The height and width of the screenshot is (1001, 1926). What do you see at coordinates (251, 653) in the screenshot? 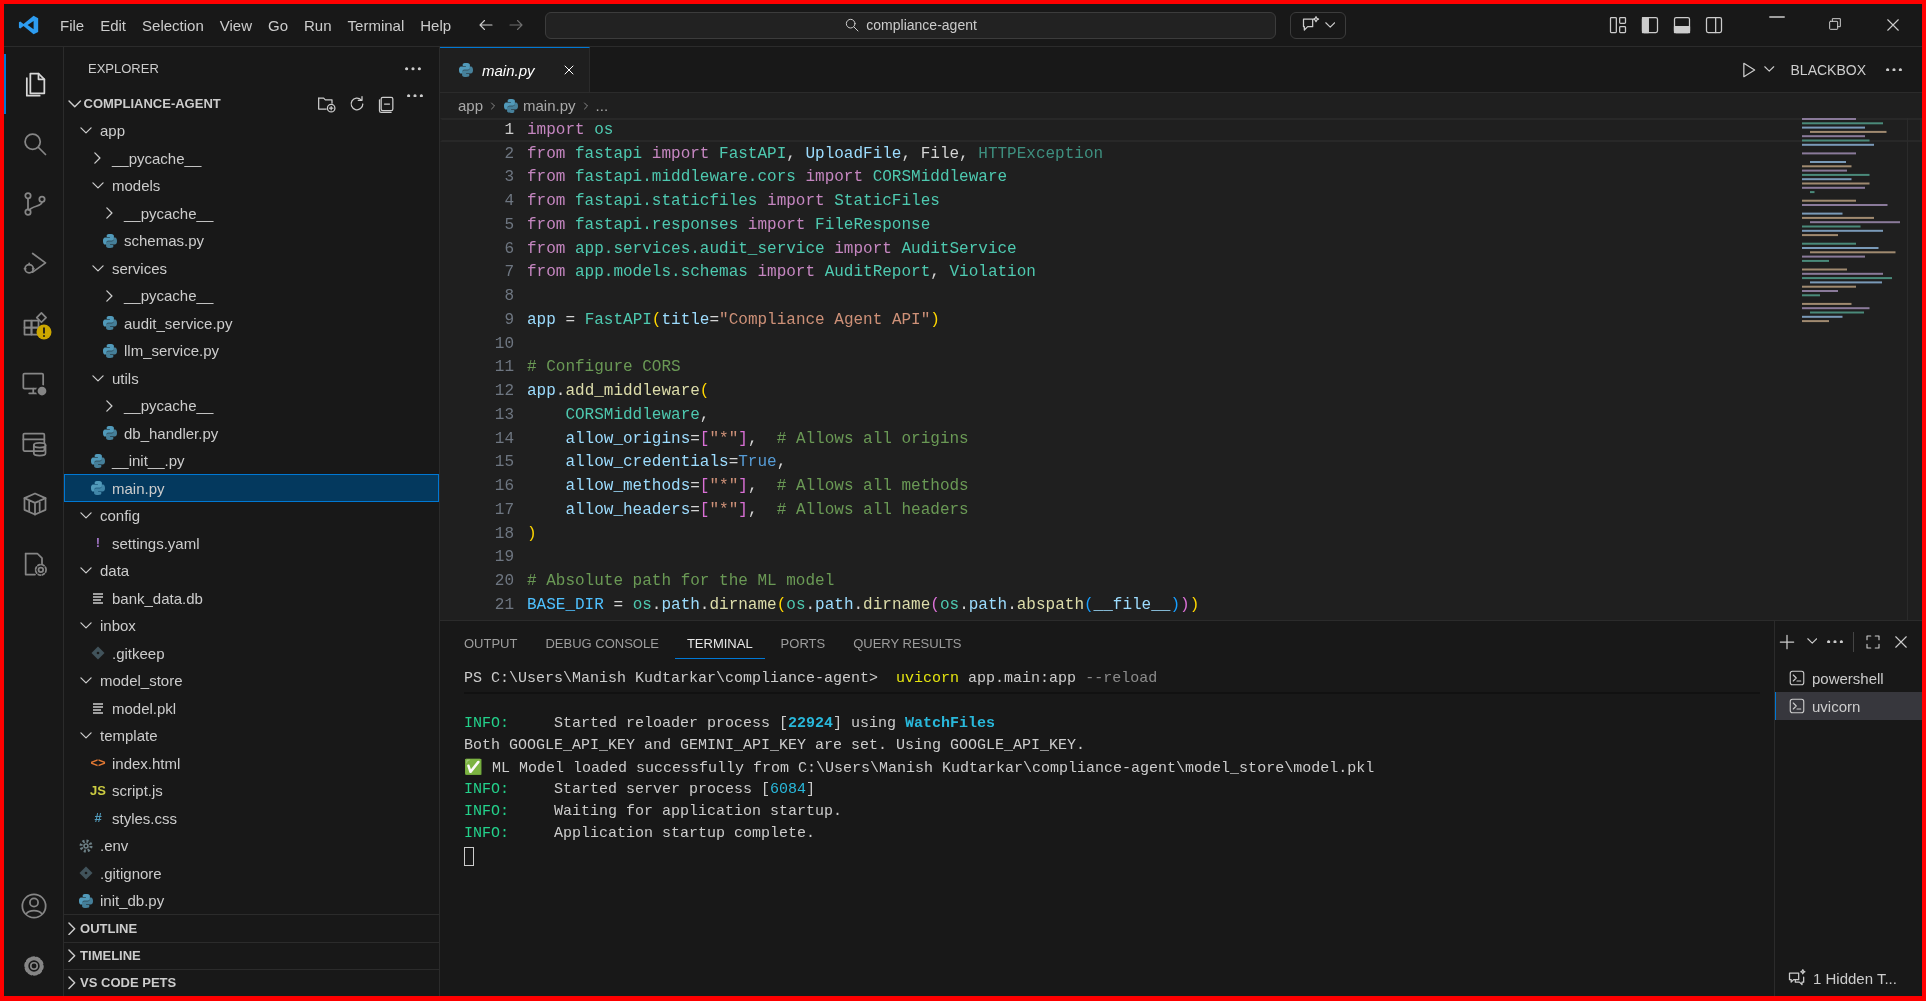
I see `tree-item: .gitkeep` at bounding box center [251, 653].